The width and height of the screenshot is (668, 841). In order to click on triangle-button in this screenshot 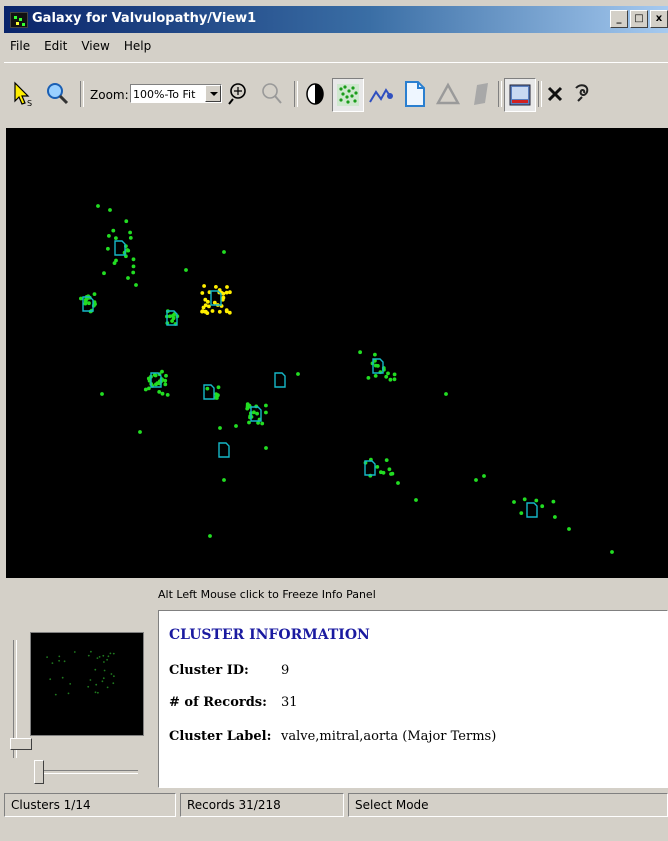, I will do `click(448, 94)`.